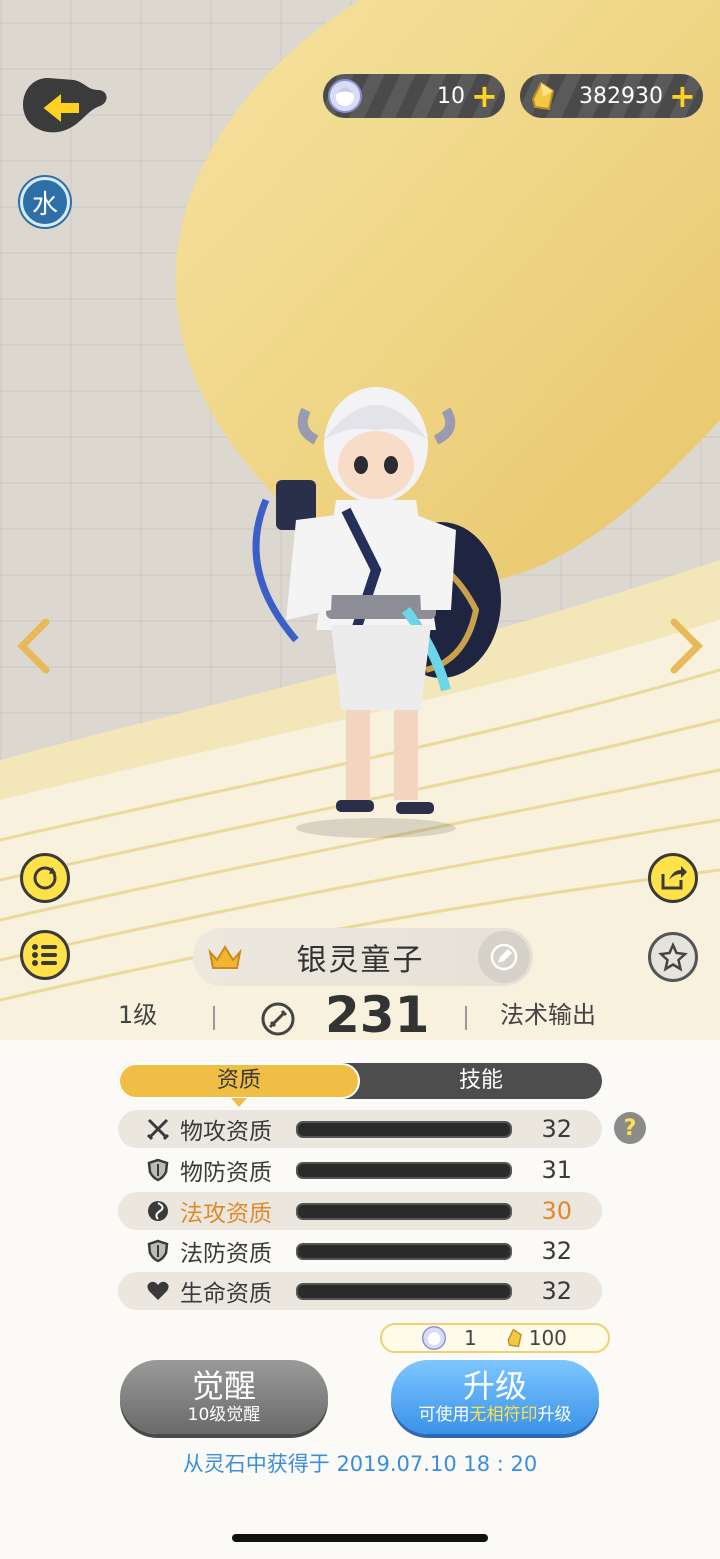  What do you see at coordinates (158, 1129) in the screenshot?
I see `crossed-swords-icon` at bounding box center [158, 1129].